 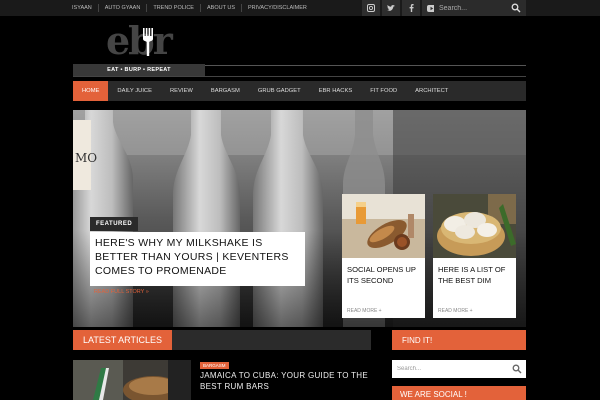 What do you see at coordinates (214, 365) in the screenshot?
I see `article-category-badge: BARGASM` at bounding box center [214, 365].